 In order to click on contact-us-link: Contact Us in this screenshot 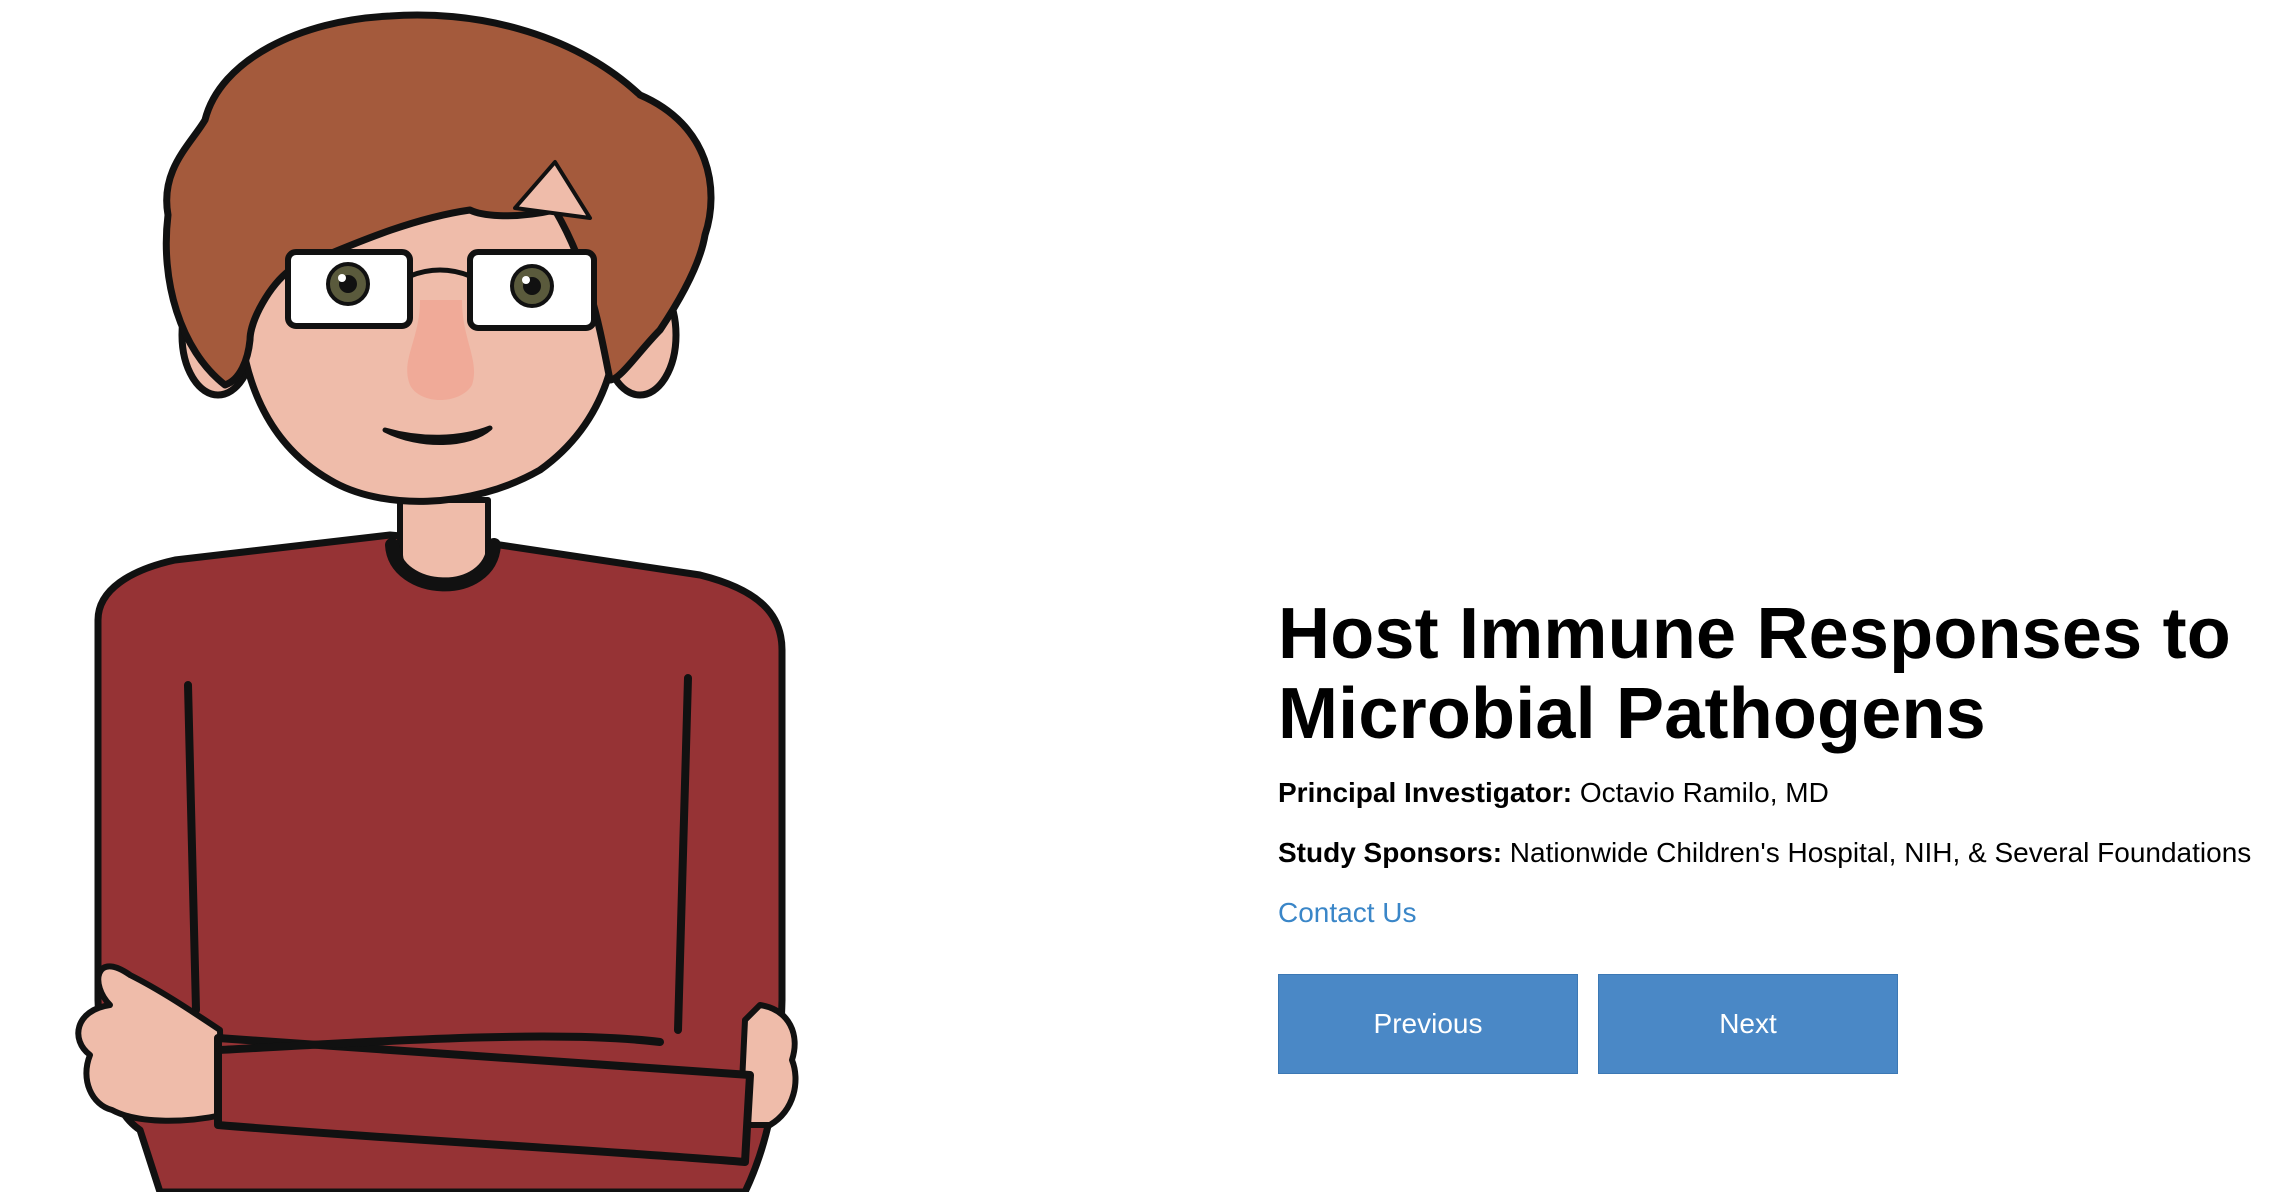, I will do `click(1347, 913)`.